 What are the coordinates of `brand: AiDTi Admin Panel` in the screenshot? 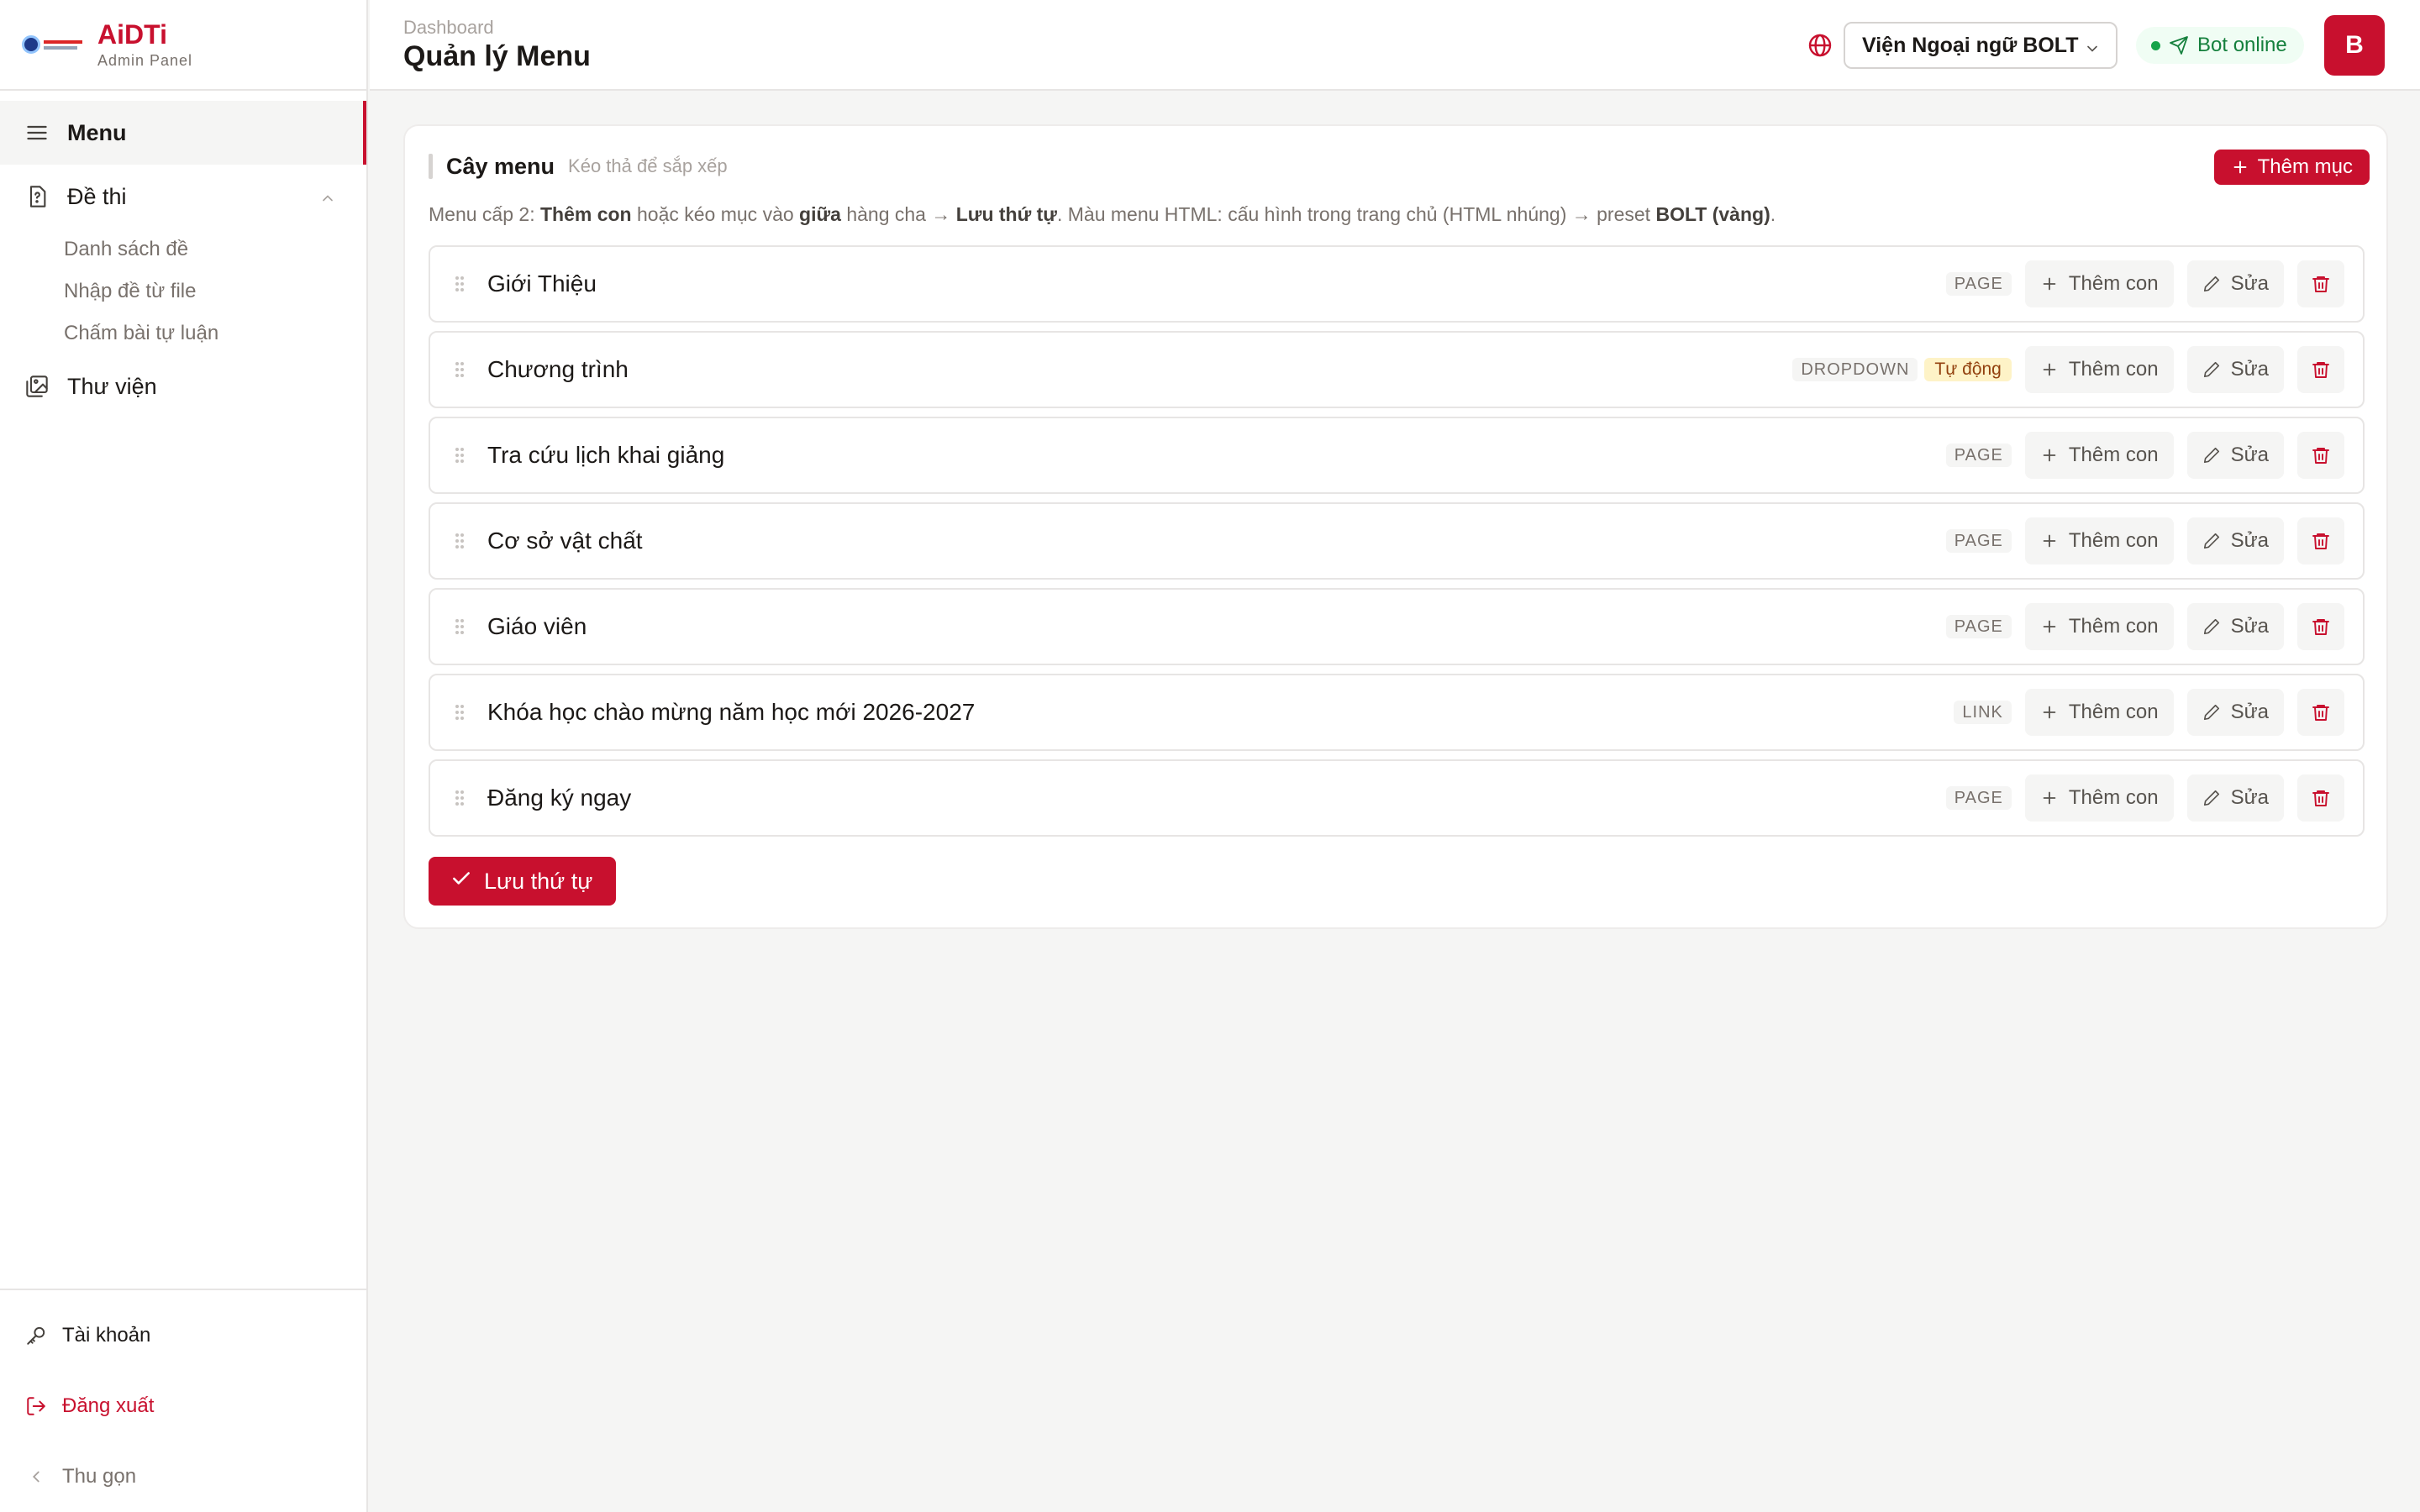 It's located at (183, 45).